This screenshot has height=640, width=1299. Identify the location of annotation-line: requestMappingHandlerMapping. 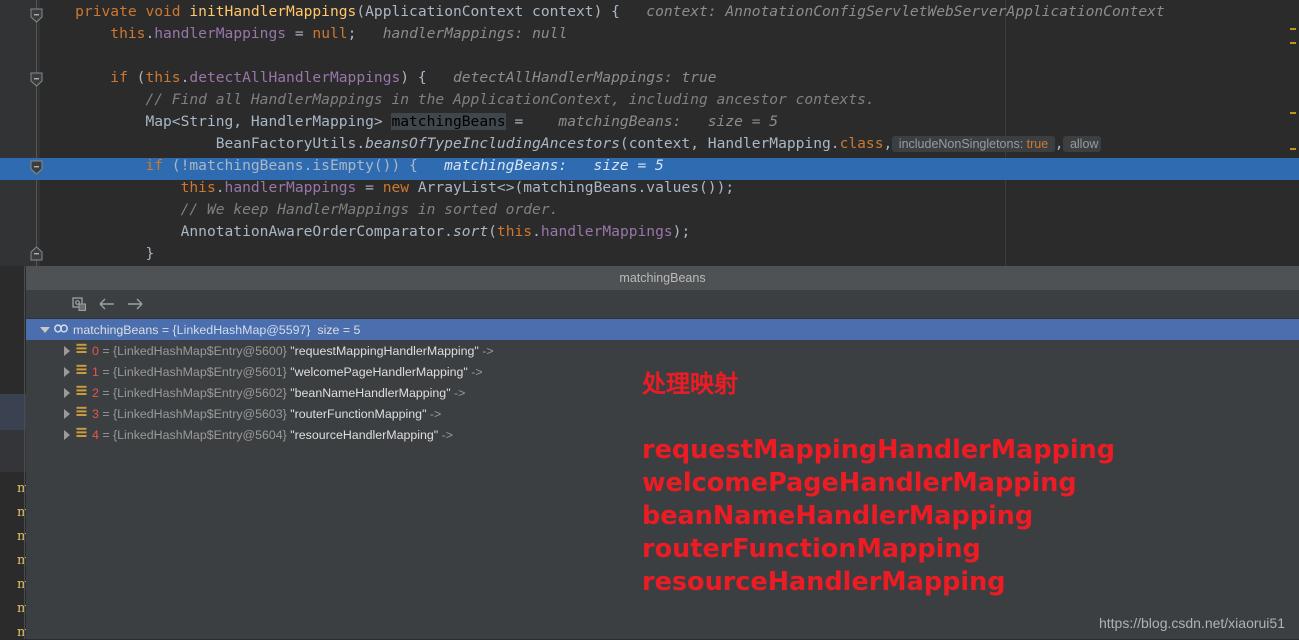
(878, 450).